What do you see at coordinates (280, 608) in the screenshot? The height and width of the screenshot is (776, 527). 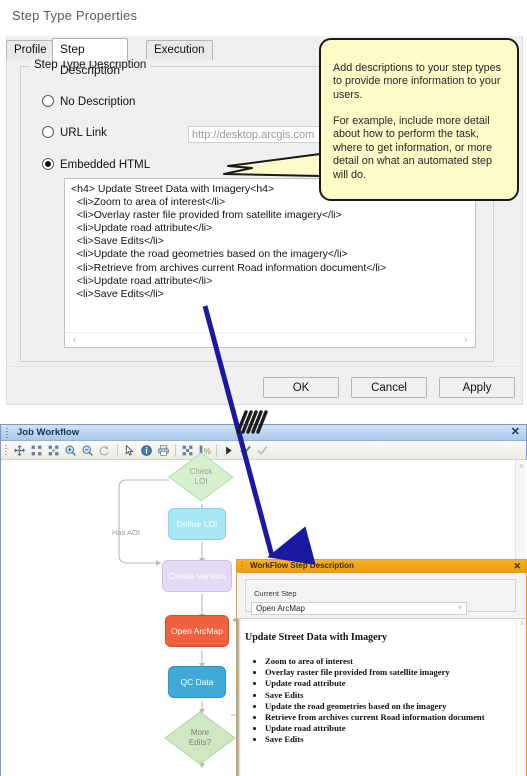 I see `current-step-value: Open ArcMap` at bounding box center [280, 608].